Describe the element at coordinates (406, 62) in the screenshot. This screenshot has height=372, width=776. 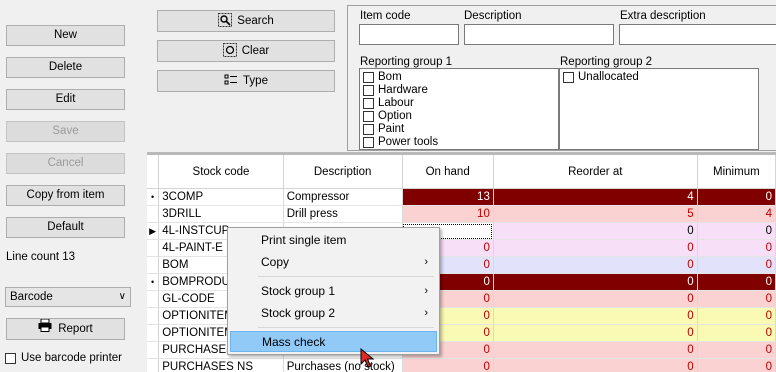
I see `reporting-group-1-label: Reporting group 1` at that location.